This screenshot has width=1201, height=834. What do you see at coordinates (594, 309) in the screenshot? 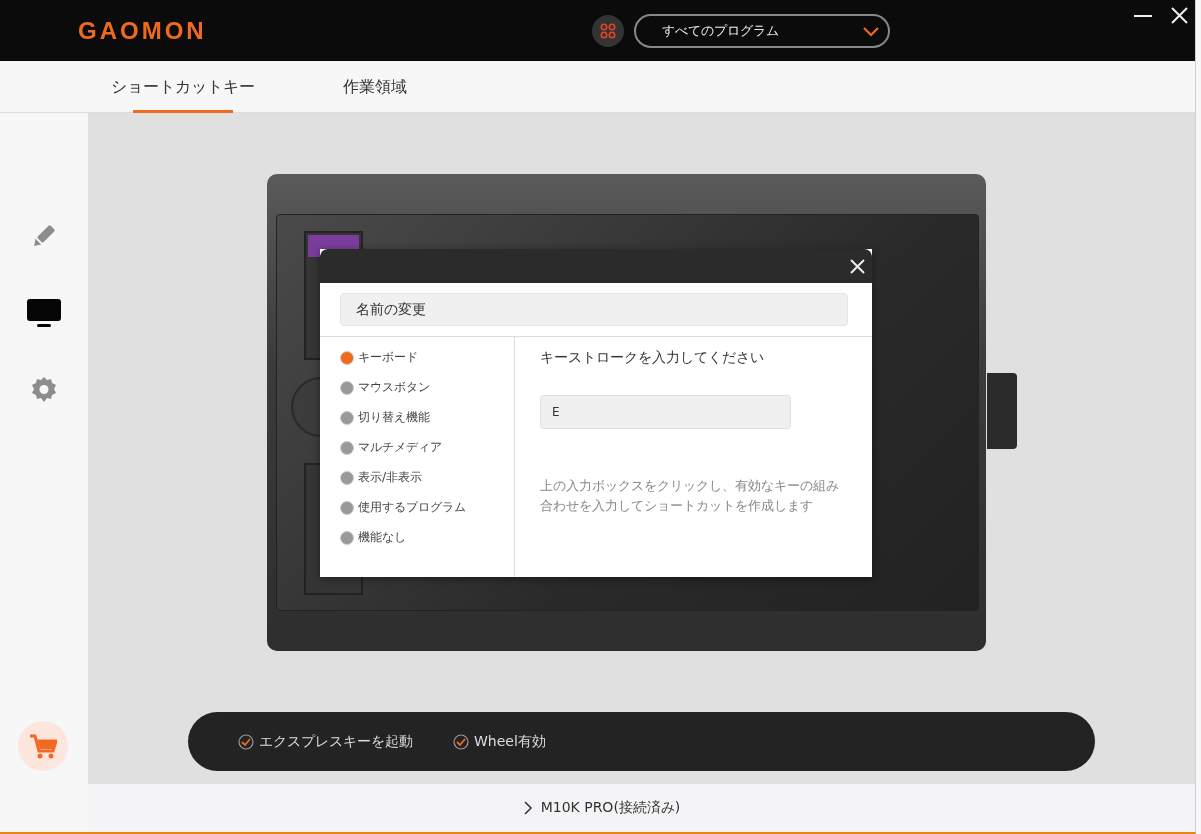
I see `name-field: 名前の変更` at bounding box center [594, 309].